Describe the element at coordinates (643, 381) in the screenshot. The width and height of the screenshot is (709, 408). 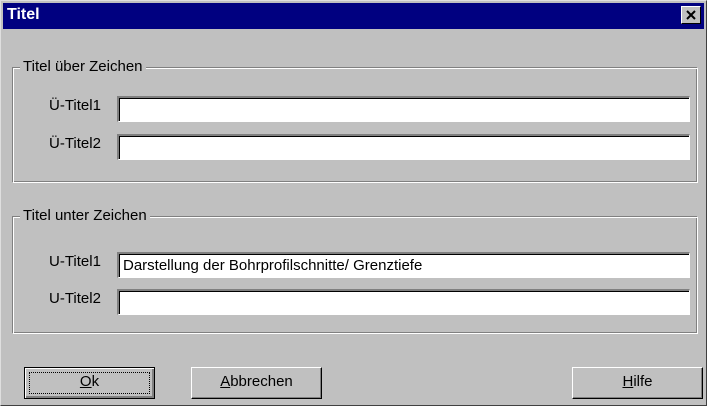
I see `help-label-rest: ilfe` at that location.